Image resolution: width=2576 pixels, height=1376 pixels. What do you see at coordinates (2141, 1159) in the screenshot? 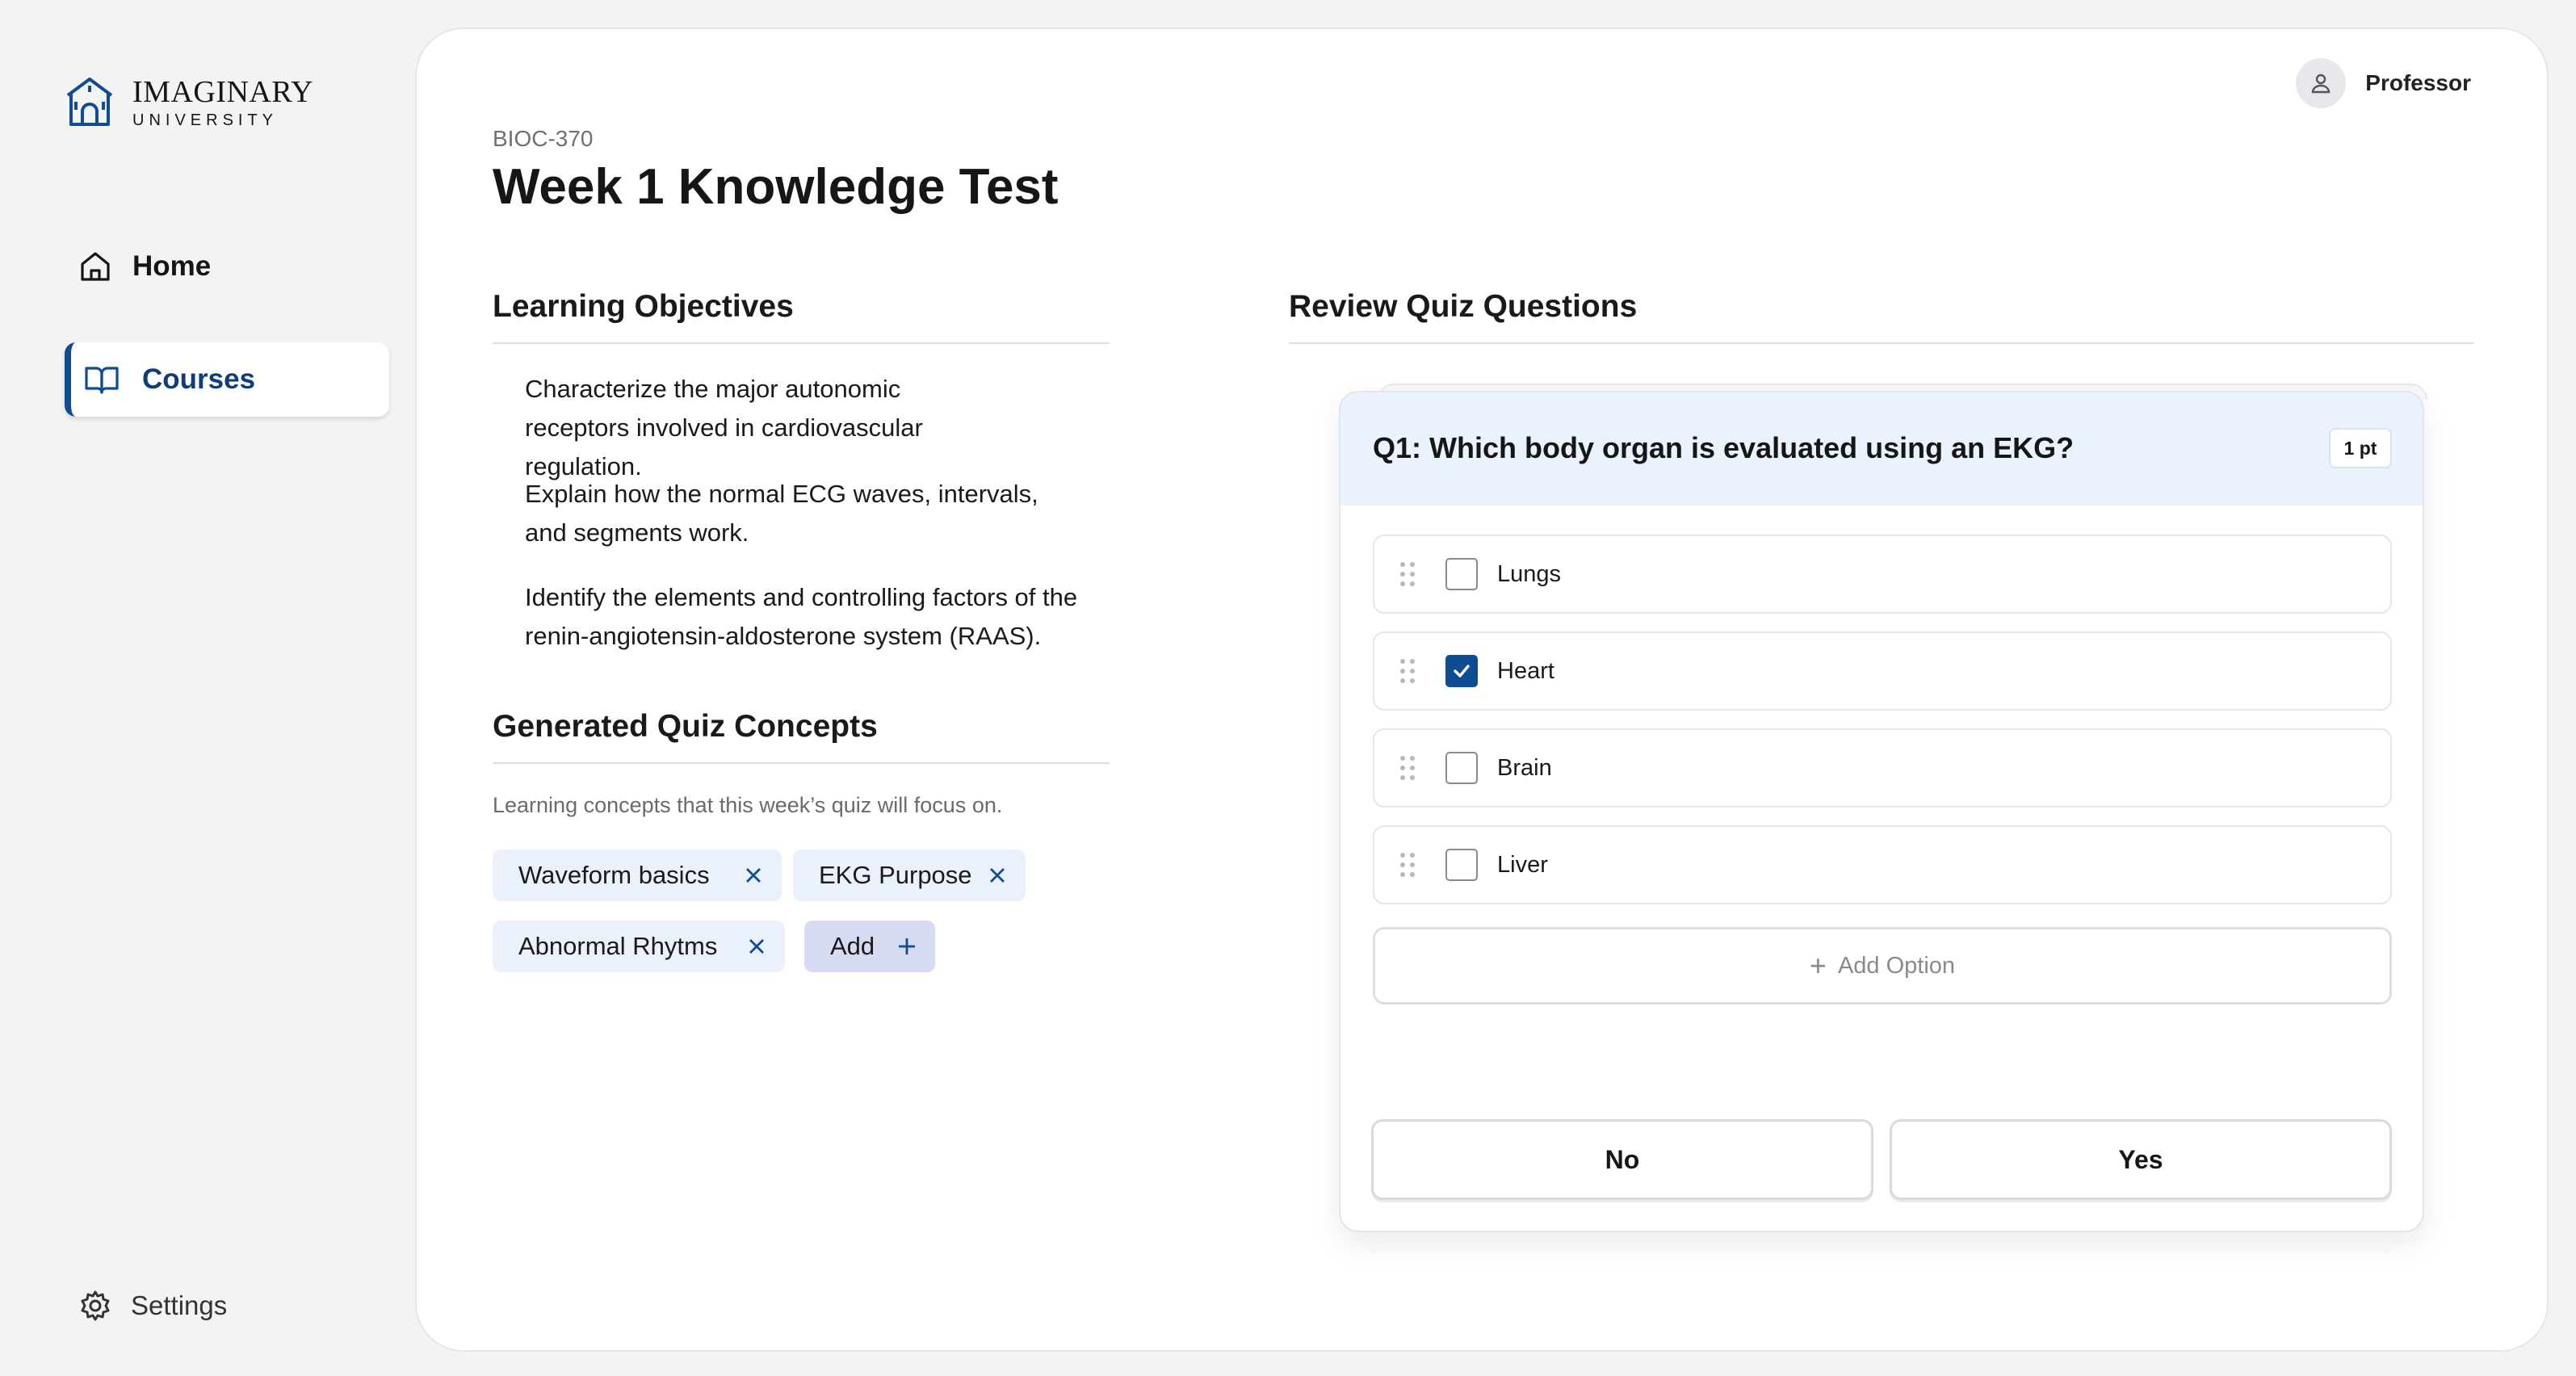
I see `yes-button: Yes` at bounding box center [2141, 1159].